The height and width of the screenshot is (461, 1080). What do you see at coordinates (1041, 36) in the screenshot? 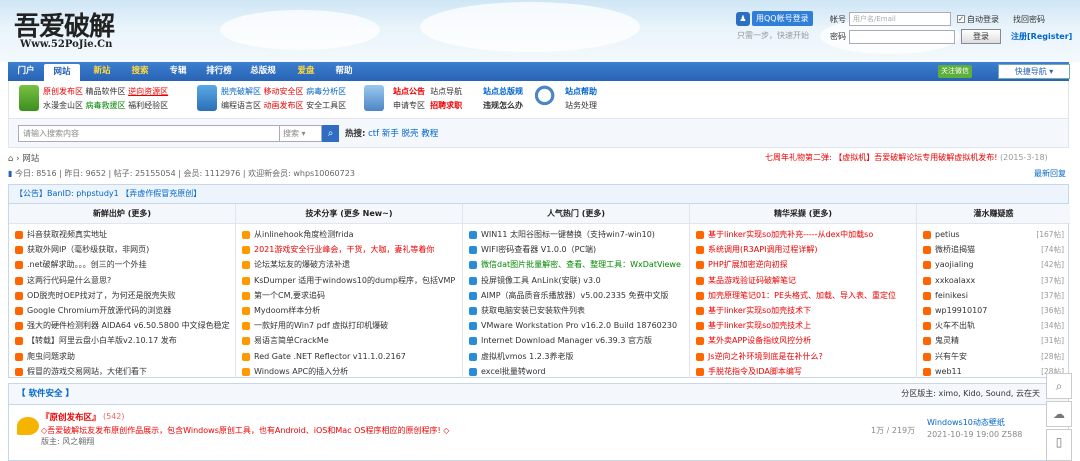
I see `register-link: 注册[Register]` at bounding box center [1041, 36].